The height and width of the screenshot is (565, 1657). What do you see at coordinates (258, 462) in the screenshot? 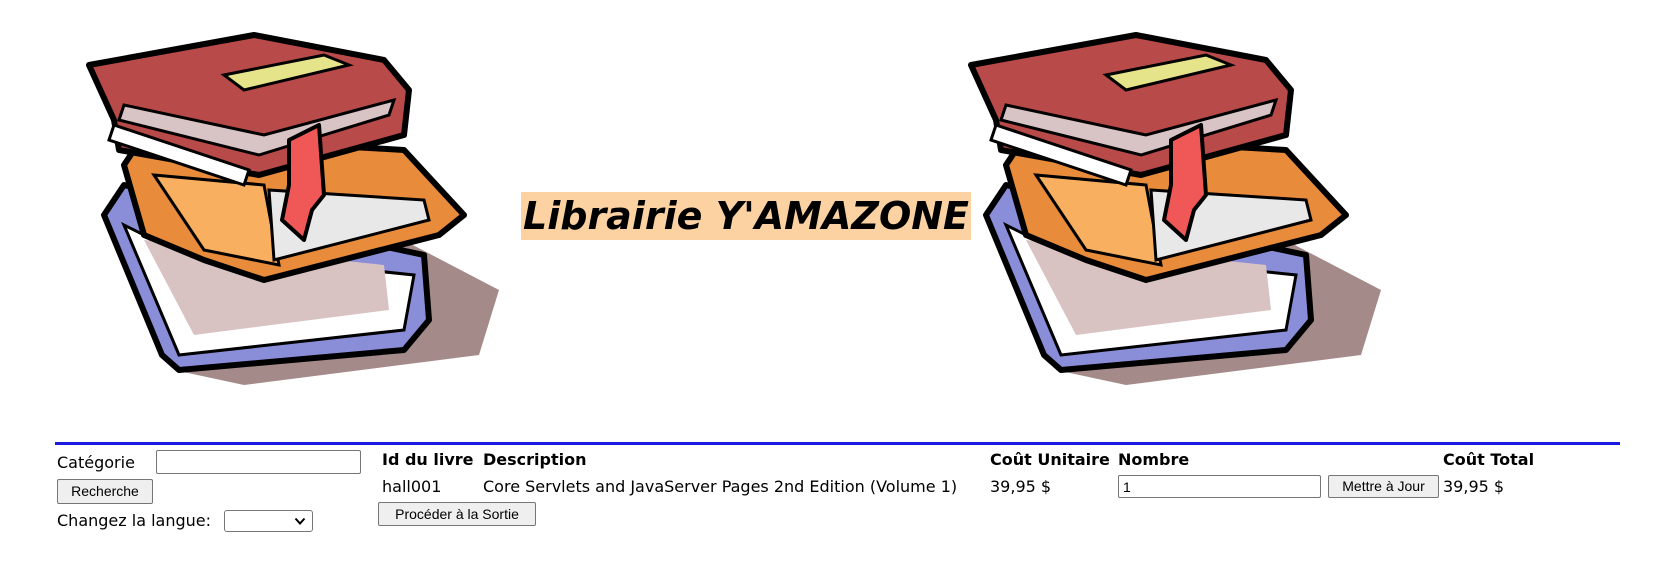
I see `category-input` at bounding box center [258, 462].